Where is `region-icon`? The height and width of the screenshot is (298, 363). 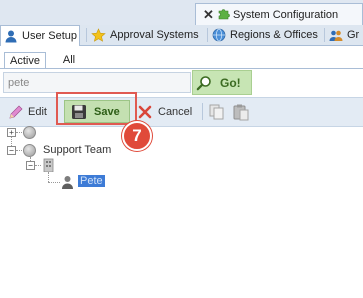 region-icon is located at coordinates (29, 132).